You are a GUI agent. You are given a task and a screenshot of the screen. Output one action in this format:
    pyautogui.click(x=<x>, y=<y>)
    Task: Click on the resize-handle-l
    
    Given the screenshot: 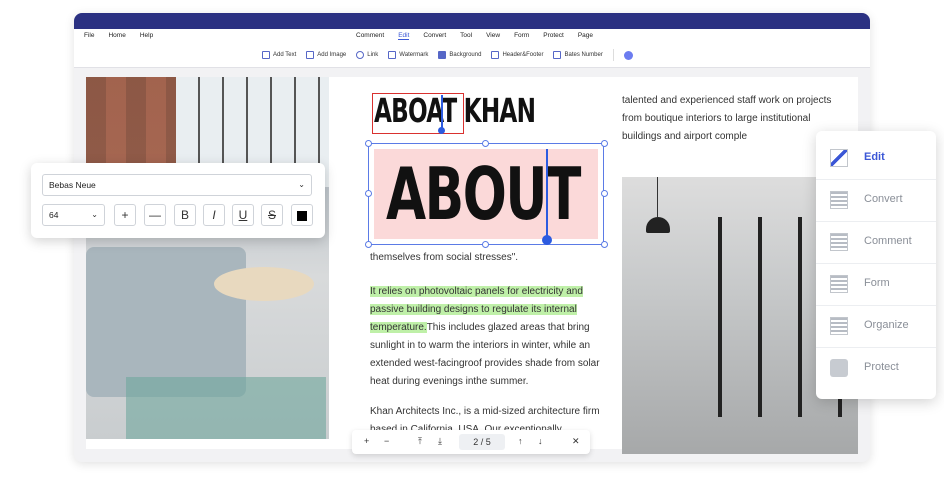 What is the action you would take?
    pyautogui.click(x=368, y=193)
    